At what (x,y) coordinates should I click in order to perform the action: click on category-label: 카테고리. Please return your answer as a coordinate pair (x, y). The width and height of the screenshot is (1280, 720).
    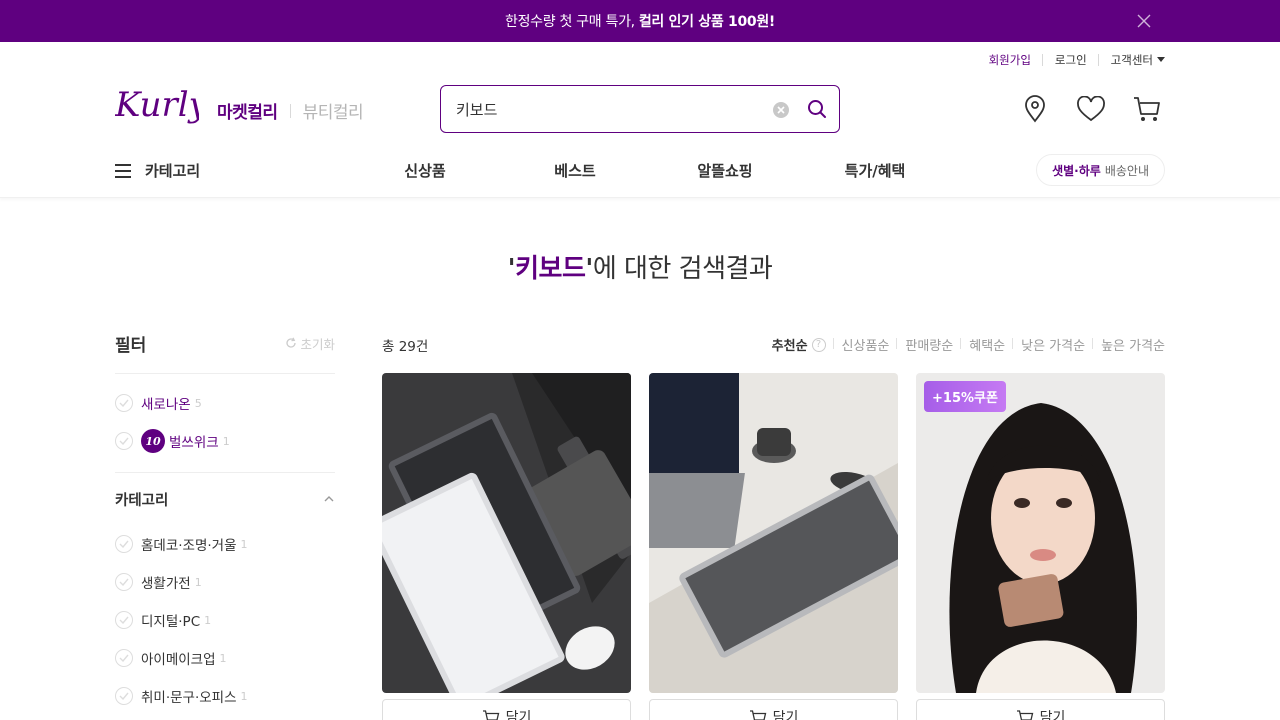
    Looking at the image, I should click on (173, 171).